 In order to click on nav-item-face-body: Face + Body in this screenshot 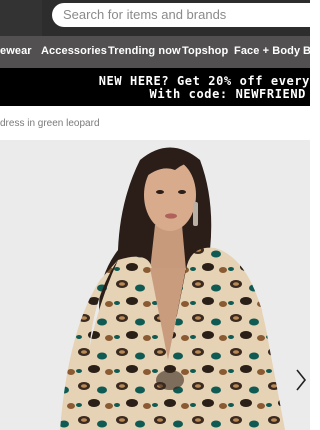, I will do `click(267, 51)`.